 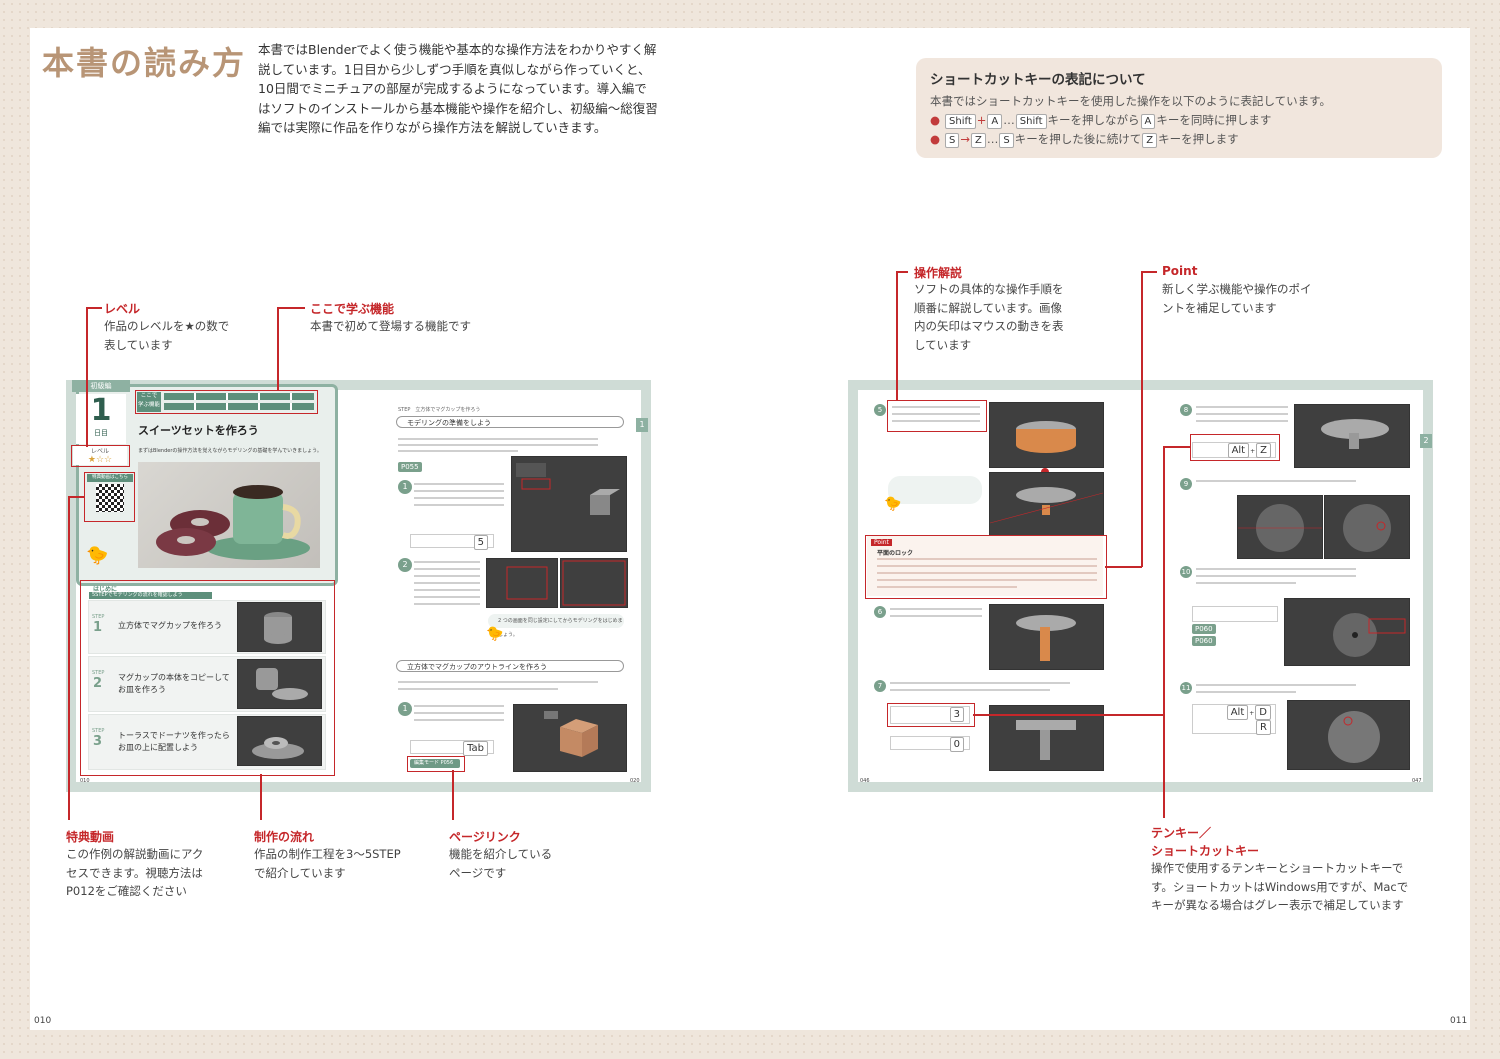 I want to click on sample-folio: 010, so click(x=85, y=781).